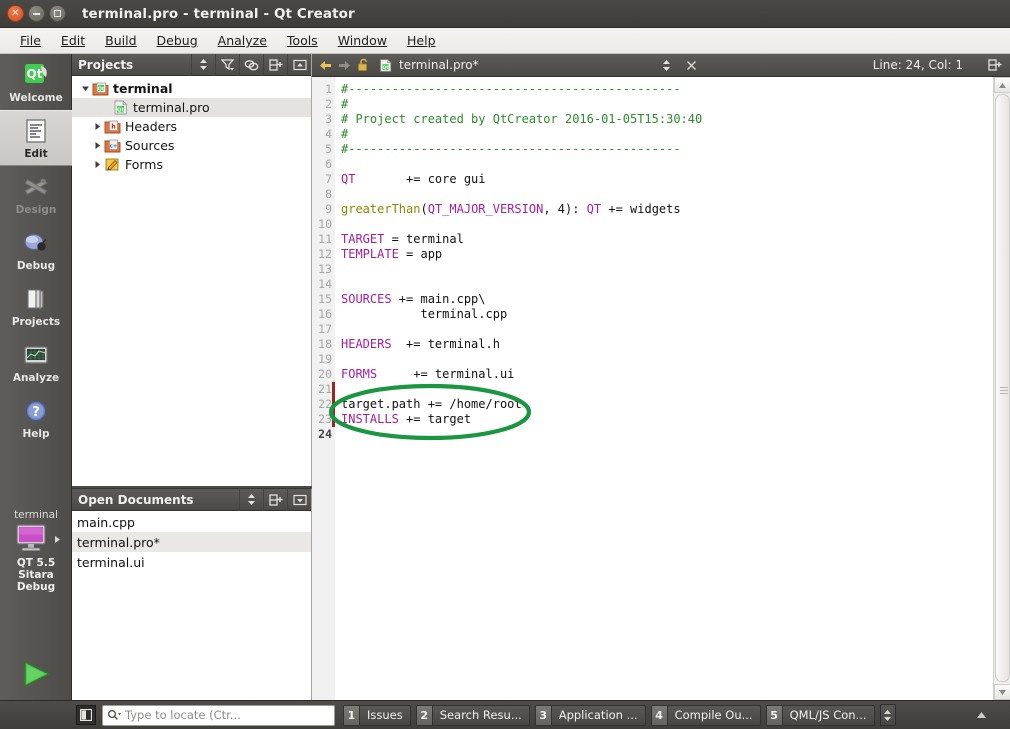  I want to click on link-sync-icon, so click(251, 64).